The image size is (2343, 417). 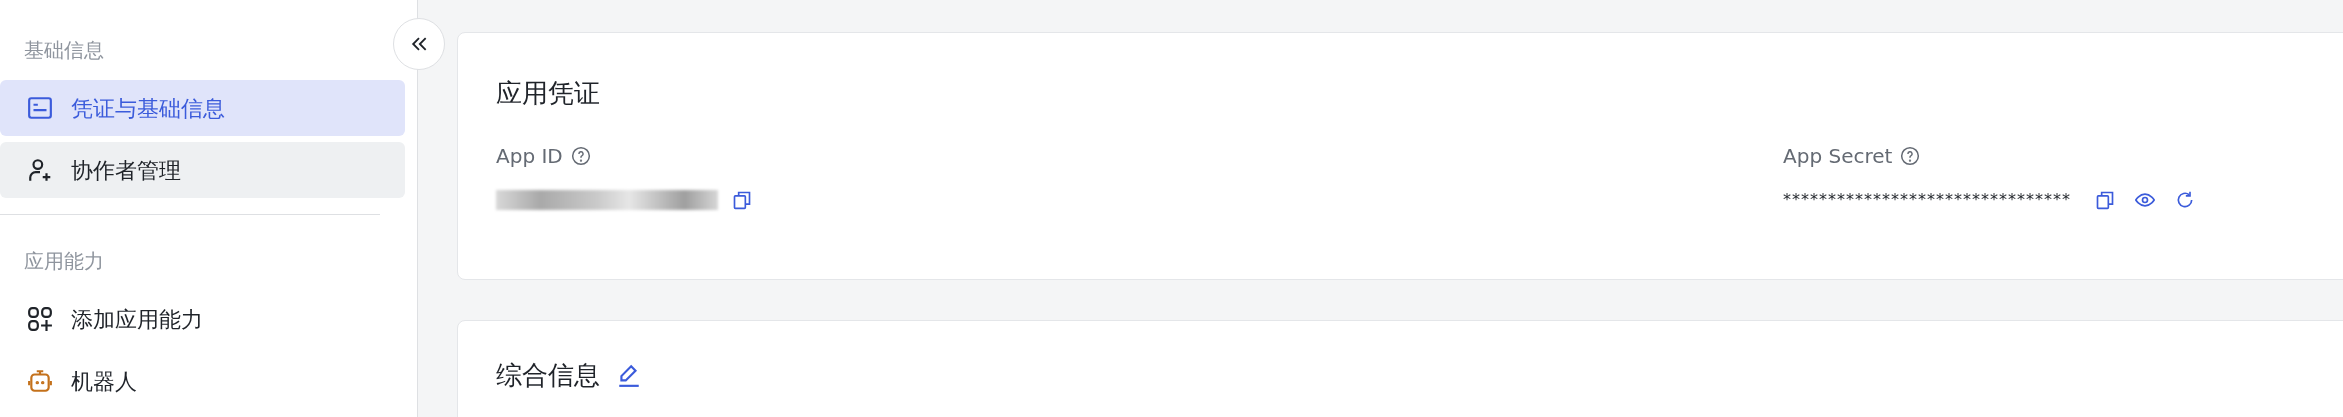 I want to click on user-add-icon, so click(x=40, y=170).